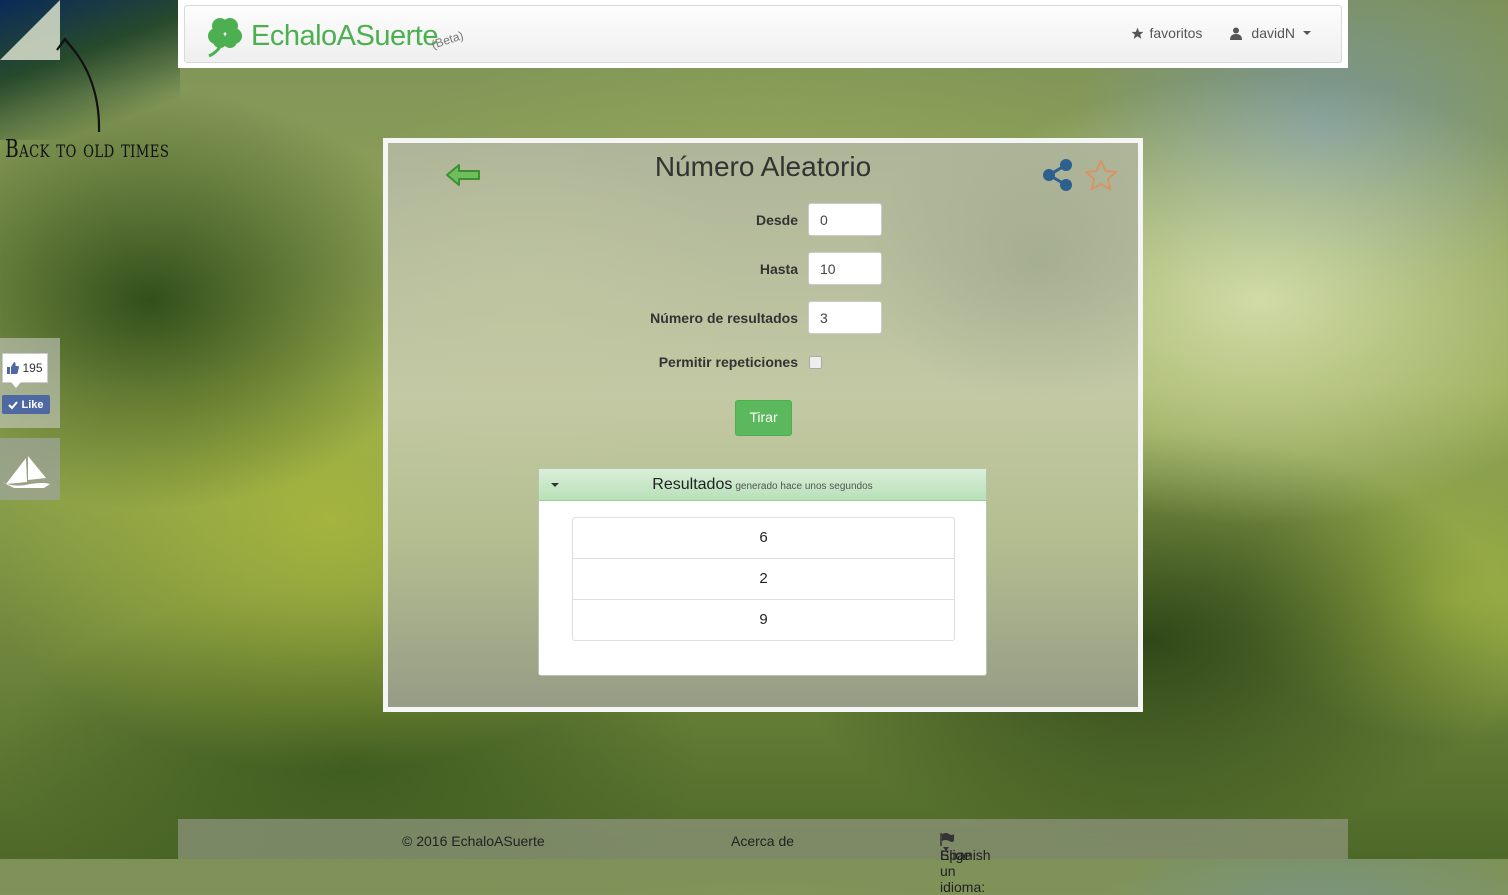 The image size is (1508, 895). What do you see at coordinates (225, 38) in the screenshot?
I see `clover-icon` at bounding box center [225, 38].